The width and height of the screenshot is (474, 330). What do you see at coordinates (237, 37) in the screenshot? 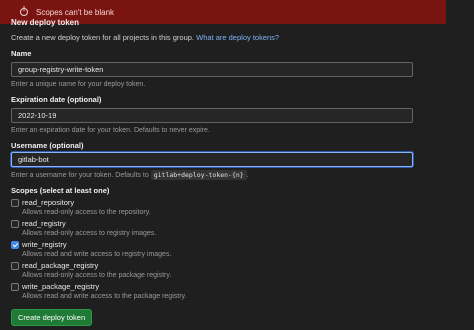
I see `help-link: What are deploy tokens?` at bounding box center [237, 37].